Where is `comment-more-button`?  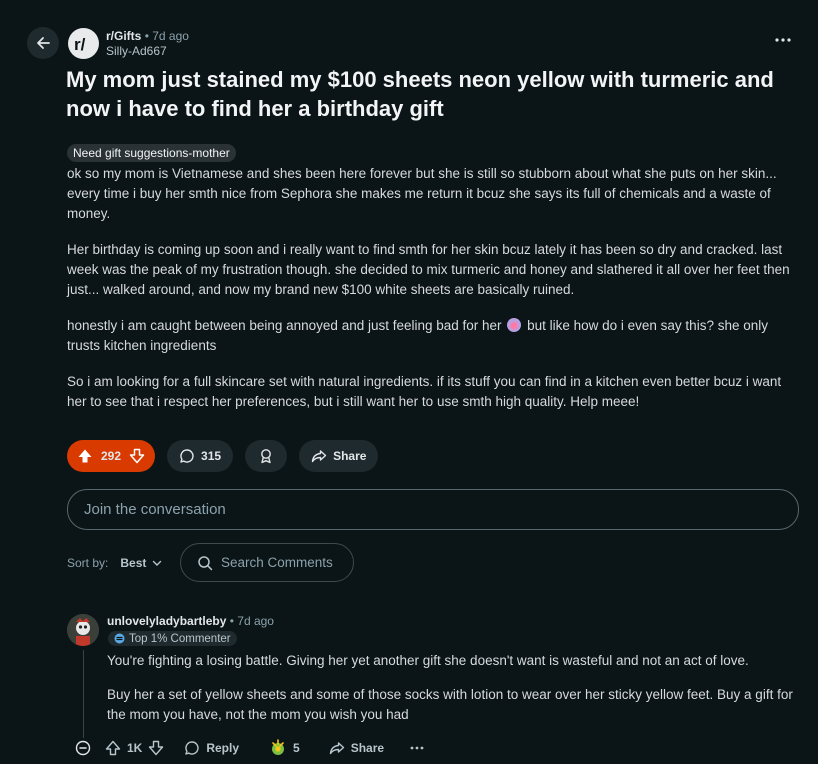 comment-more-button is located at coordinates (417, 748).